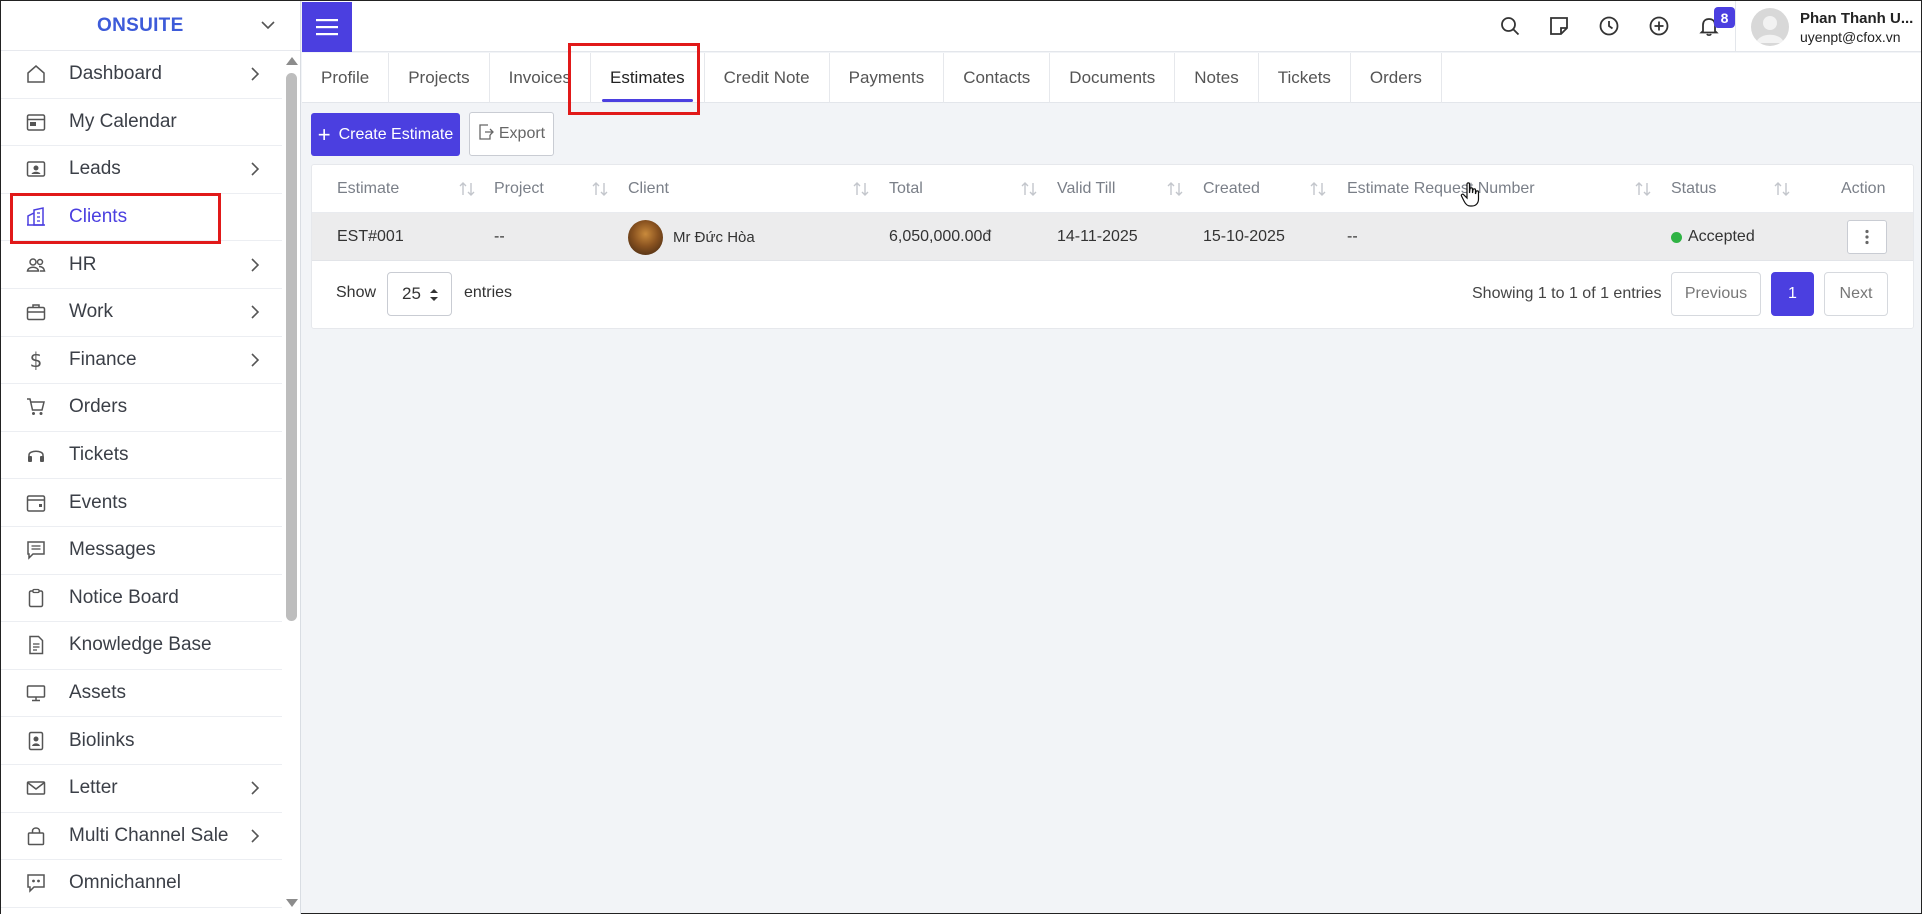  Describe the element at coordinates (36, 265) in the screenshot. I see `people-icon` at that location.